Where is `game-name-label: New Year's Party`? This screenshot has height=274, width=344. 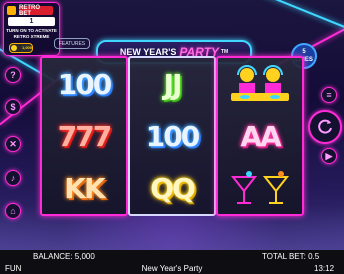
game-name-label: New Year's Party is located at coordinates (172, 268).